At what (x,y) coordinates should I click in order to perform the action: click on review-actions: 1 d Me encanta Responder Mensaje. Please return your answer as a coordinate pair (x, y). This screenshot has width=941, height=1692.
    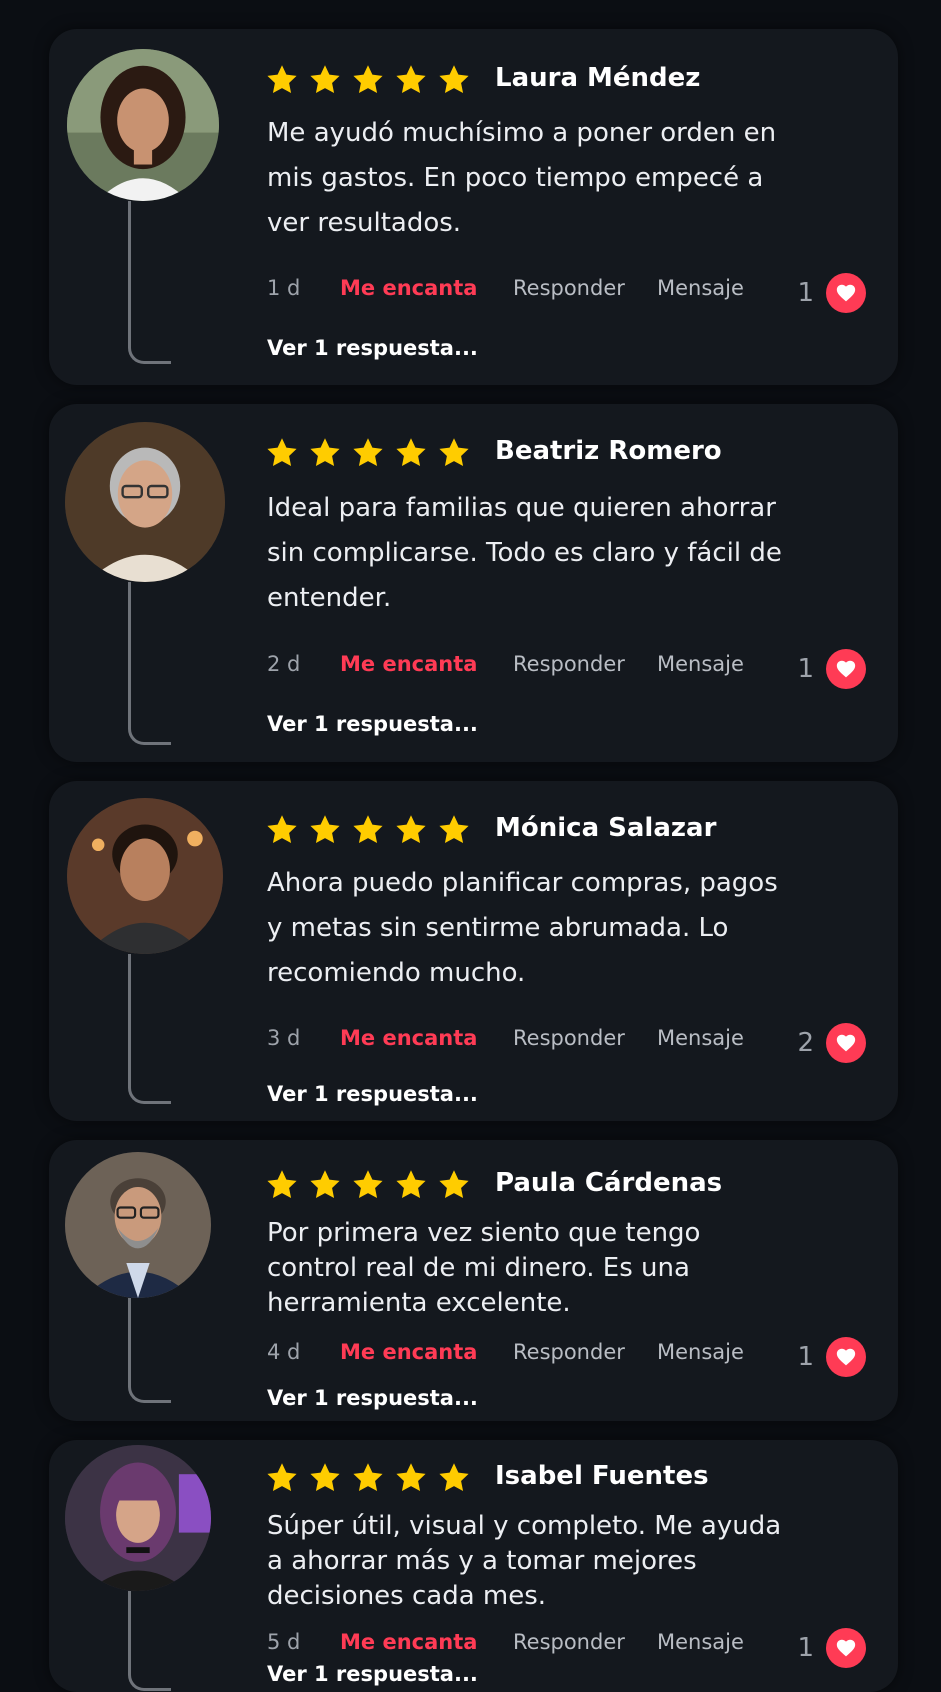
    Looking at the image, I should click on (505, 288).